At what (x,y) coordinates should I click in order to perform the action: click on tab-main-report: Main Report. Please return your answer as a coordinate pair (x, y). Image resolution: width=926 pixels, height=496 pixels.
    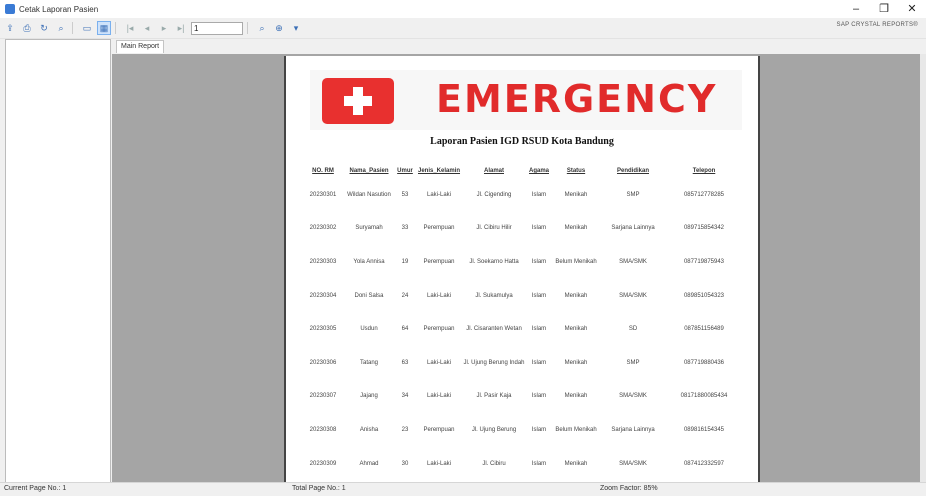
    Looking at the image, I should click on (140, 46).